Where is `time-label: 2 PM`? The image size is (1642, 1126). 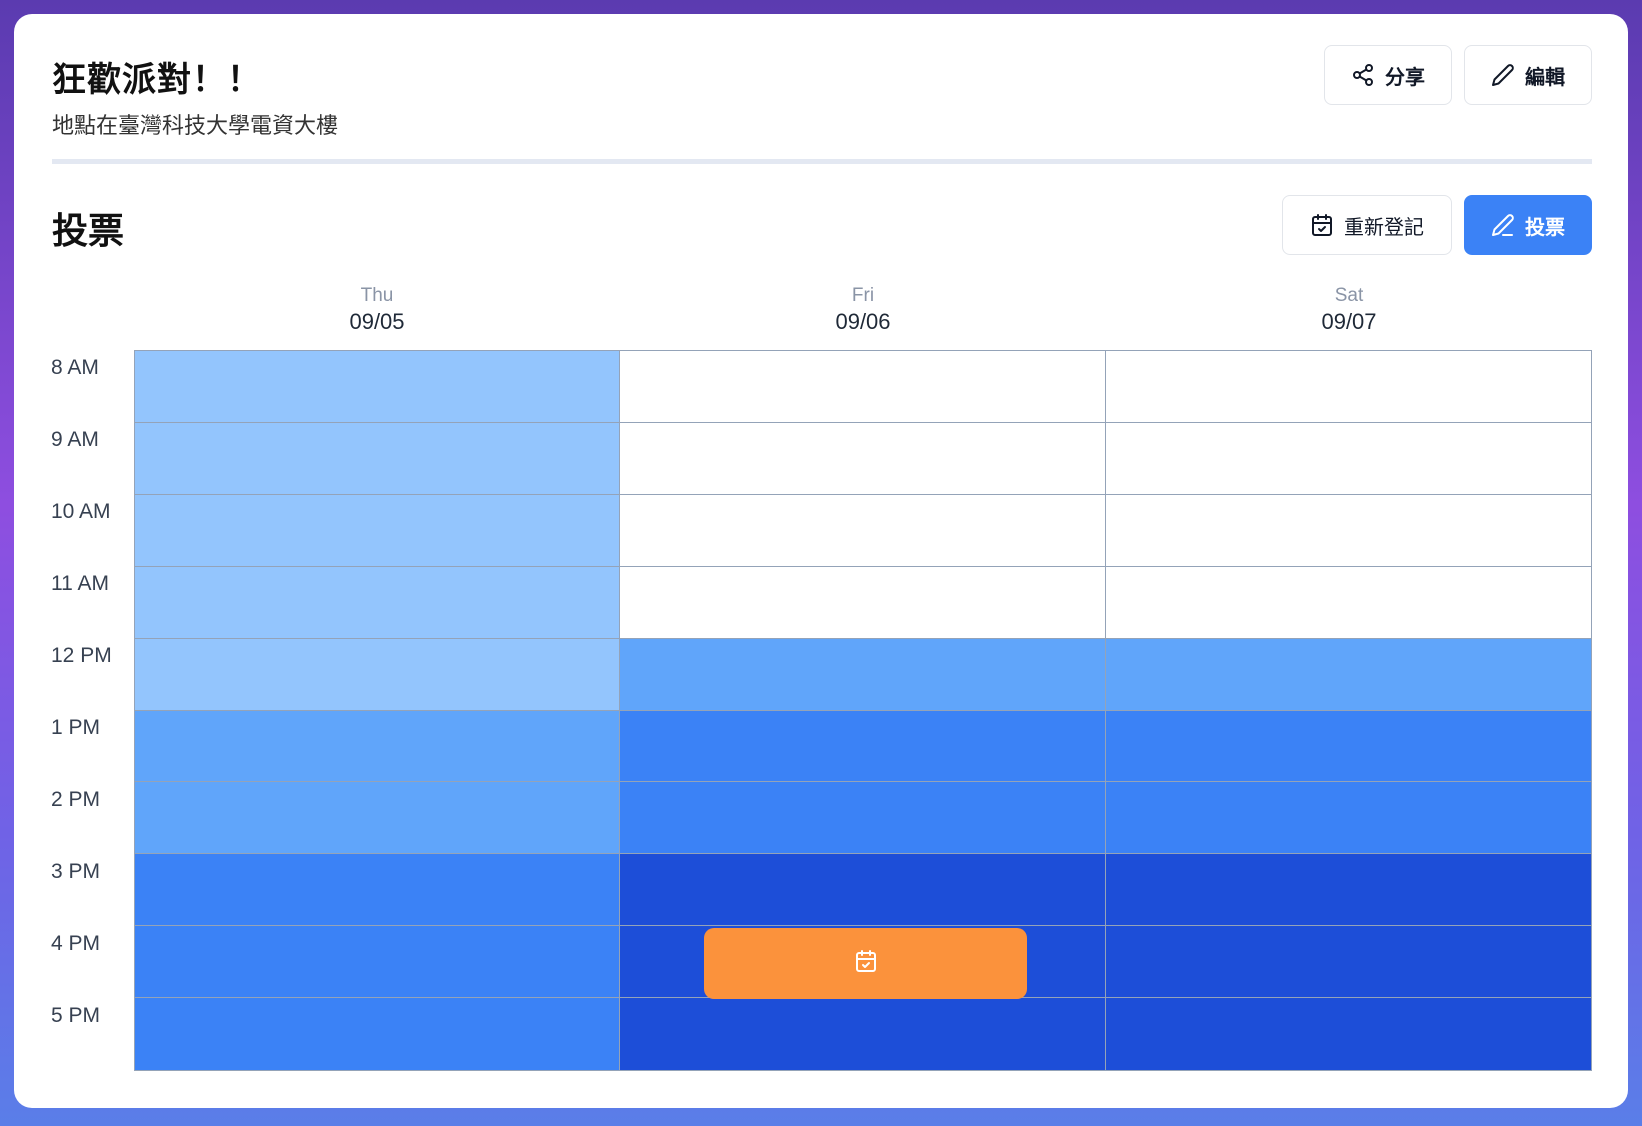
time-label: 2 PM is located at coordinates (76, 799).